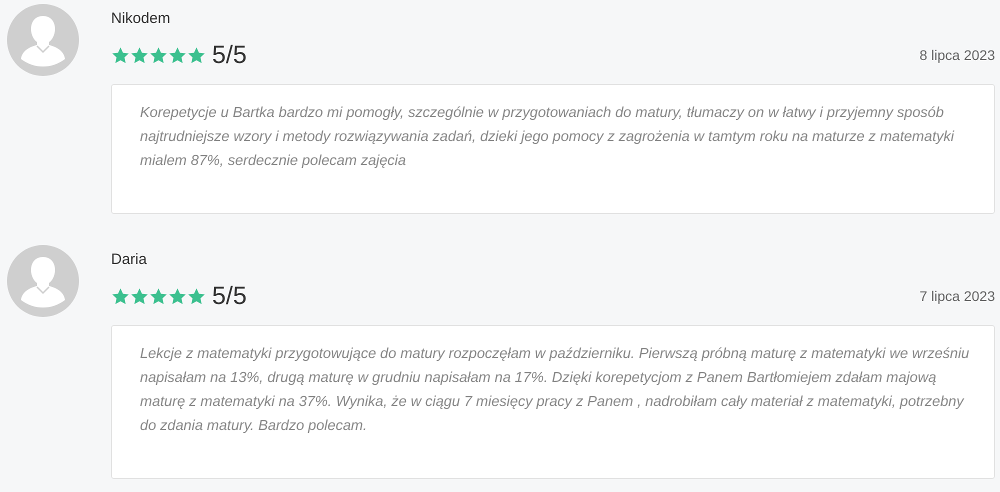 This screenshot has height=492, width=1000. I want to click on author-name: Nikodem, so click(141, 19).